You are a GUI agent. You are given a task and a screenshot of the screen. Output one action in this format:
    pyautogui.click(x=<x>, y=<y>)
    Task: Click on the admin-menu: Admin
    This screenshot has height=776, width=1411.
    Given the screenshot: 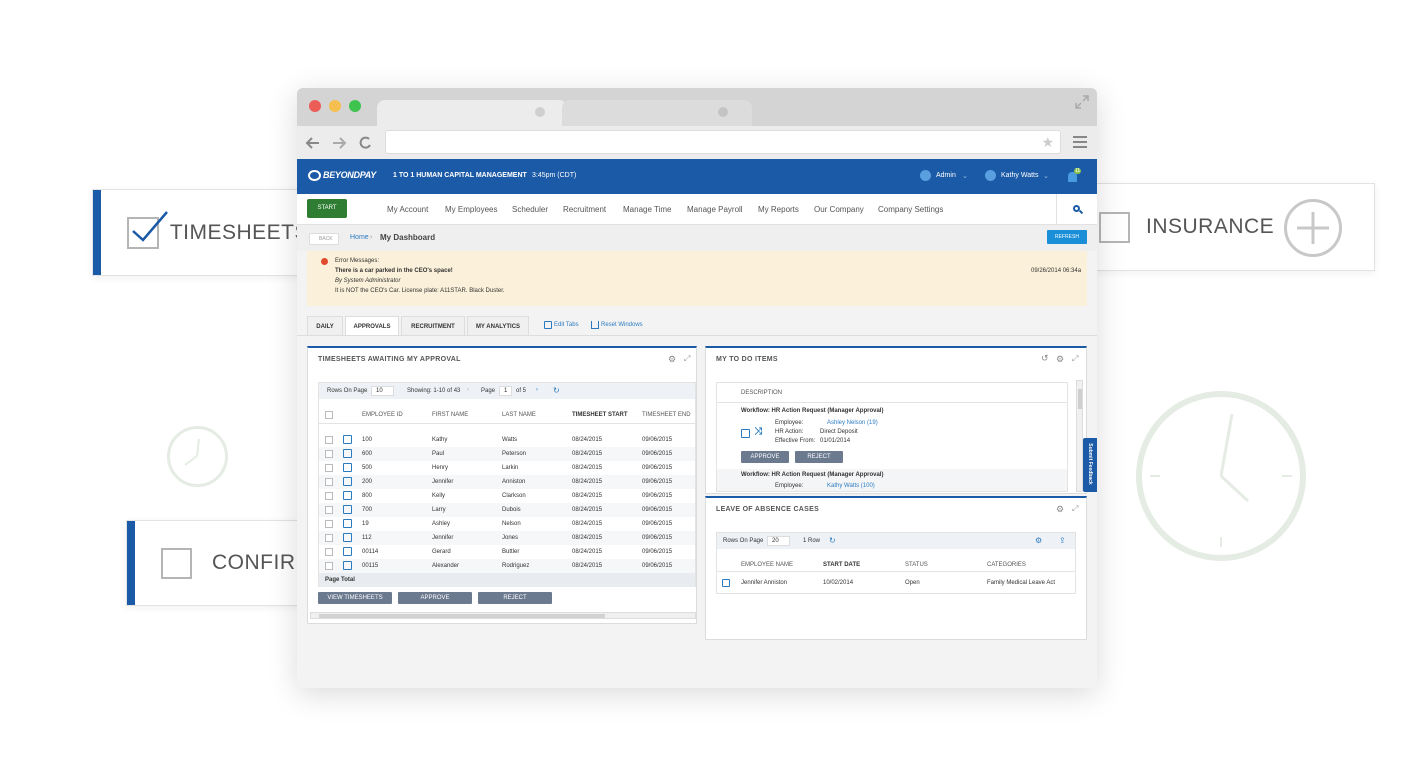 What is the action you would take?
    pyautogui.click(x=946, y=175)
    